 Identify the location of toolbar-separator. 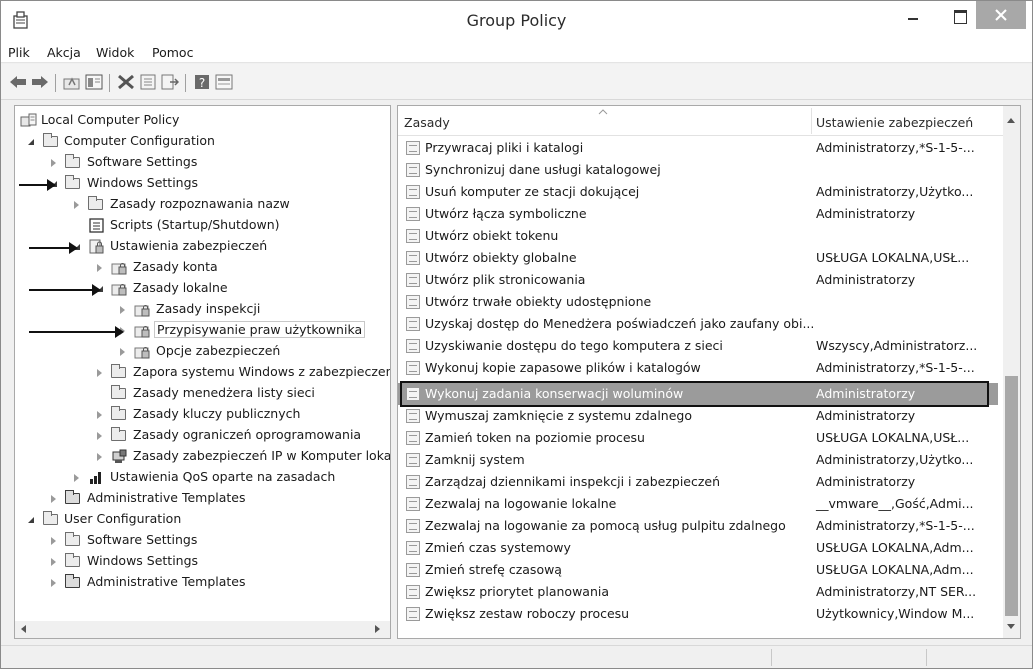
(109, 83).